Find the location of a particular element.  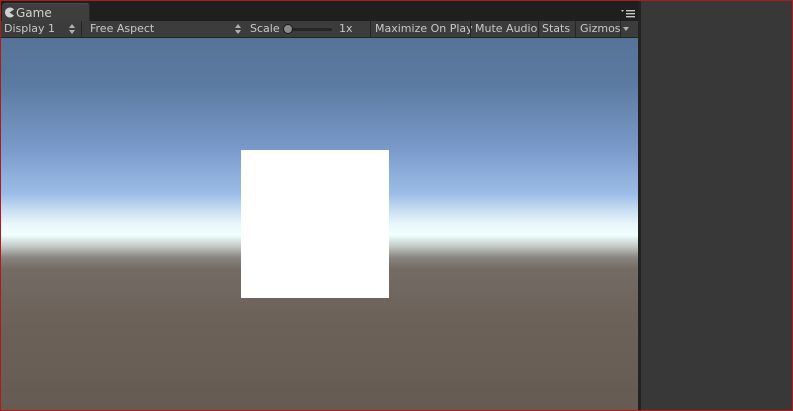

mute-audio-toggle: Mute Audio is located at coordinates (505, 29).